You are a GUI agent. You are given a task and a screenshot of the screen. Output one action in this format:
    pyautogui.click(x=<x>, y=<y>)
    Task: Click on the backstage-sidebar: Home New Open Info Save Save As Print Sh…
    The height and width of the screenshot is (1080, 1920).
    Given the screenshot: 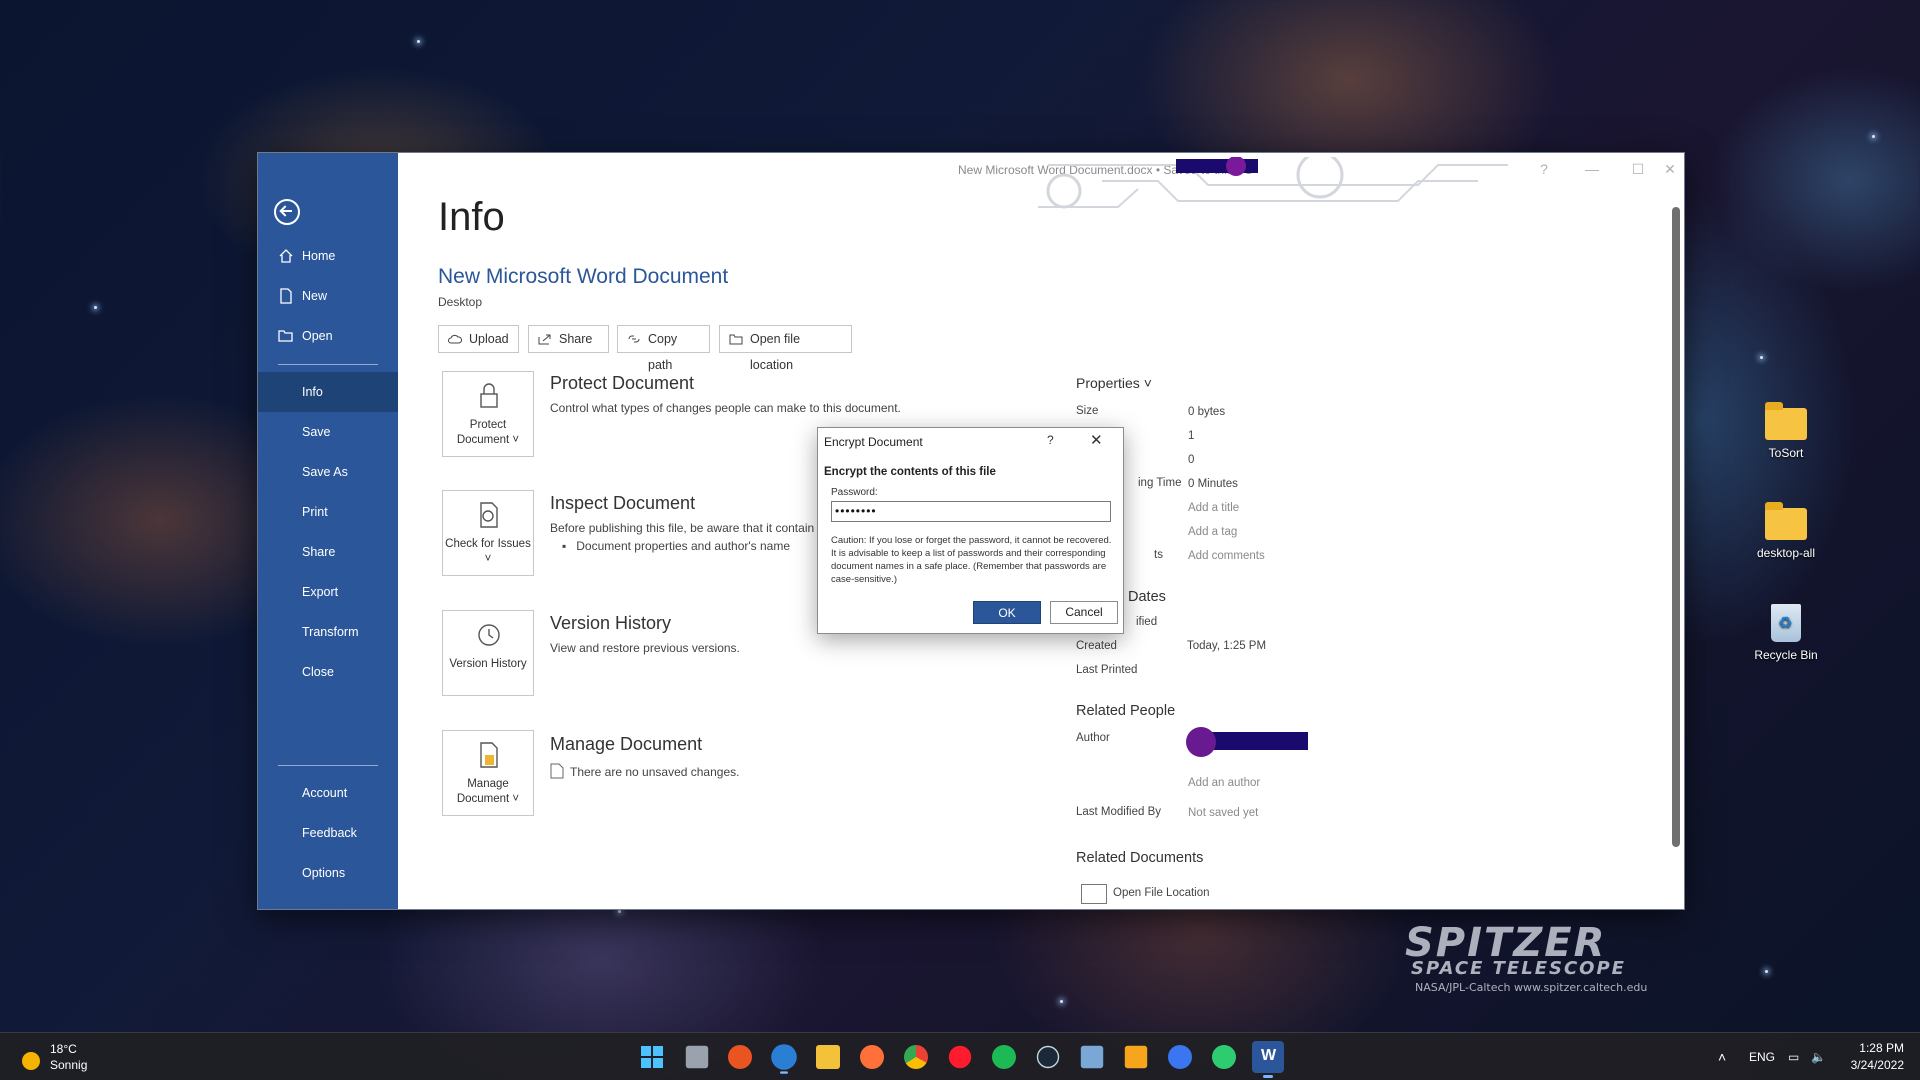 What is the action you would take?
    pyautogui.click(x=328, y=531)
    